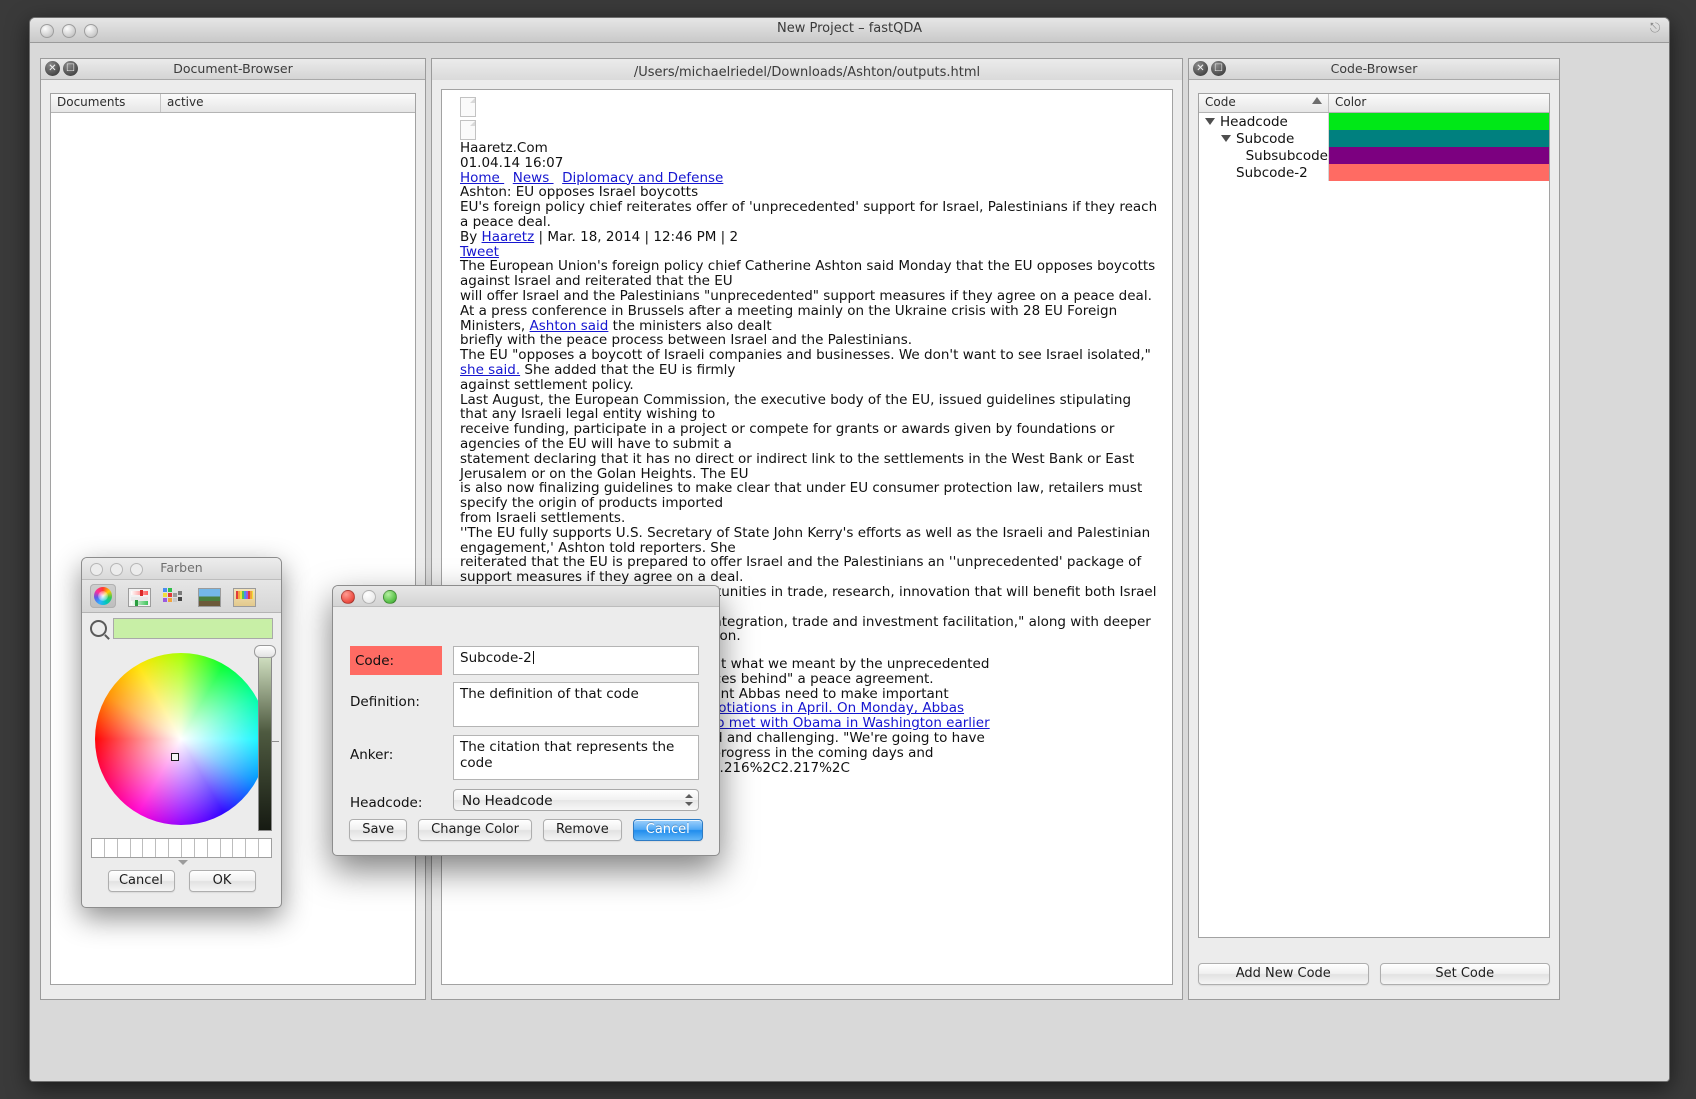 The width and height of the screenshot is (1696, 1099). What do you see at coordinates (138, 596) in the screenshot?
I see `color-sliders-icon` at bounding box center [138, 596].